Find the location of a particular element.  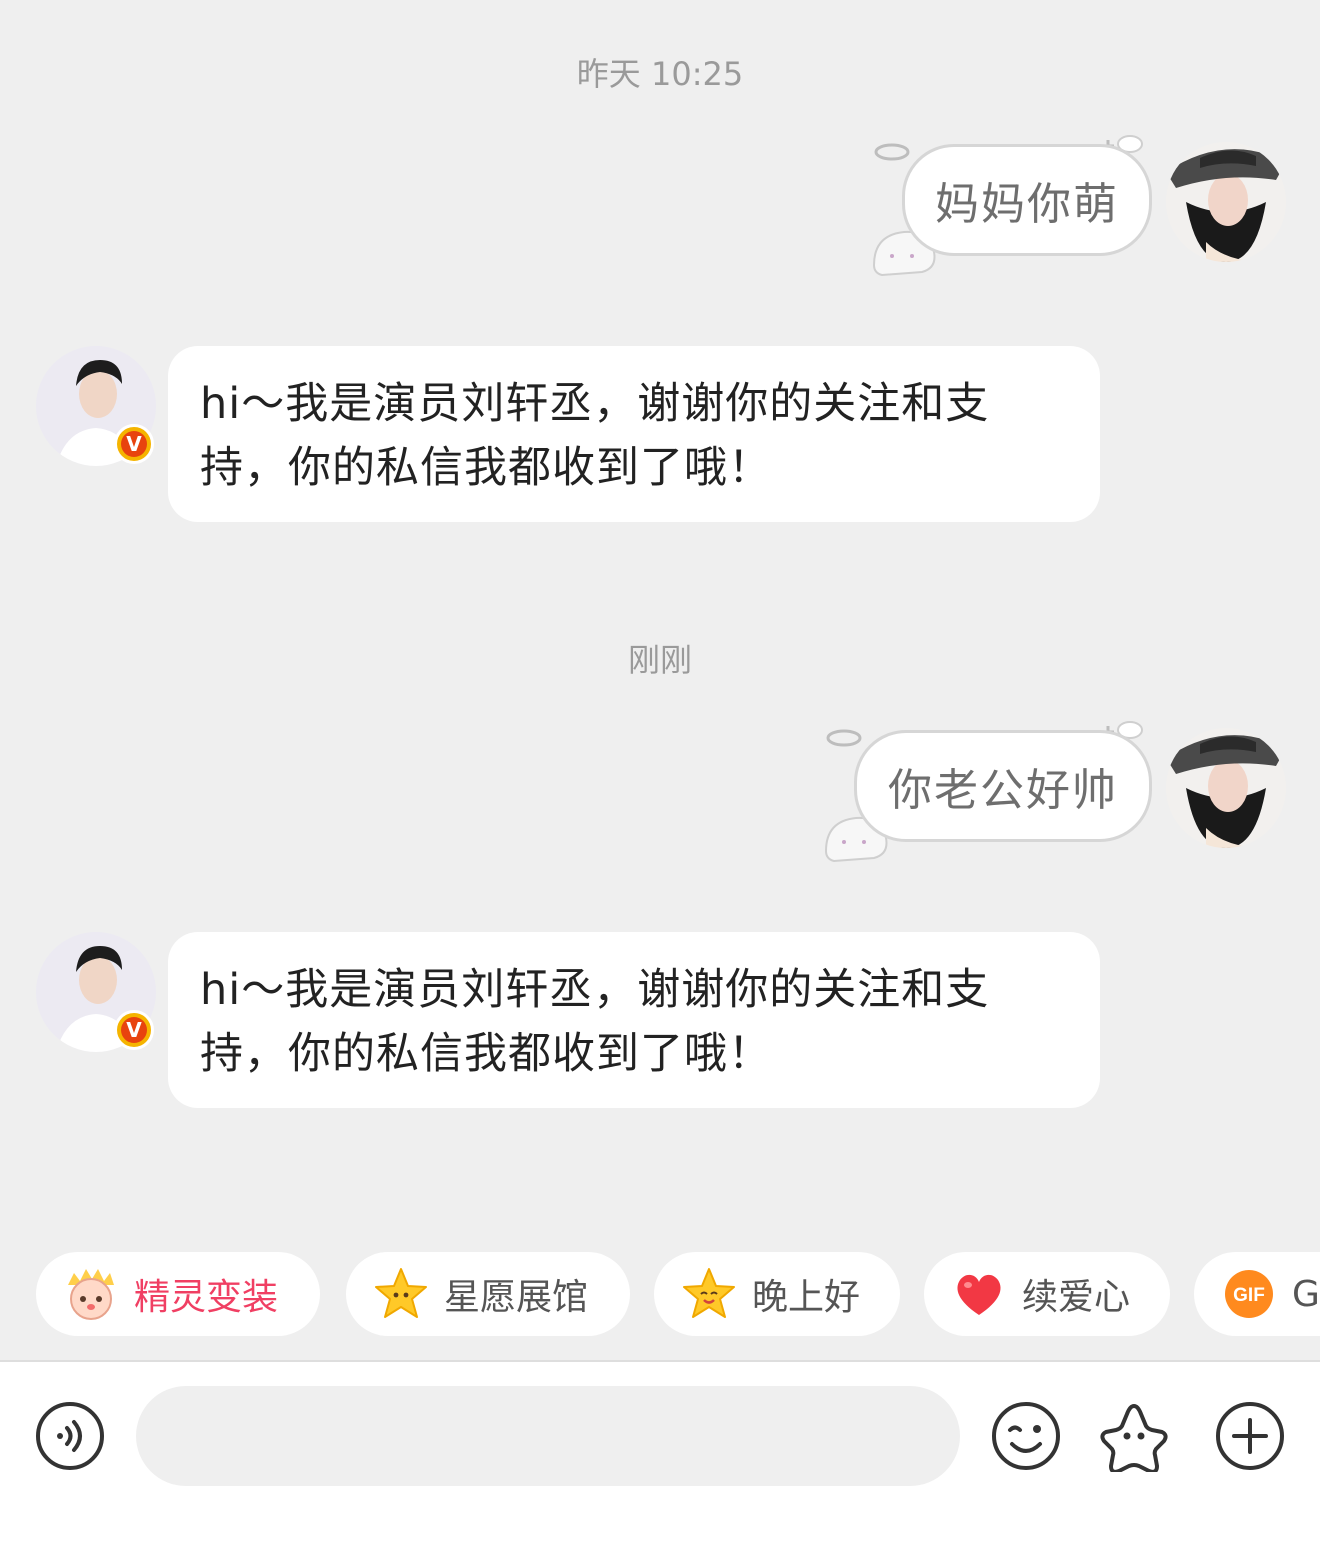

gif-icon: GIF is located at coordinates (1249, 1294).